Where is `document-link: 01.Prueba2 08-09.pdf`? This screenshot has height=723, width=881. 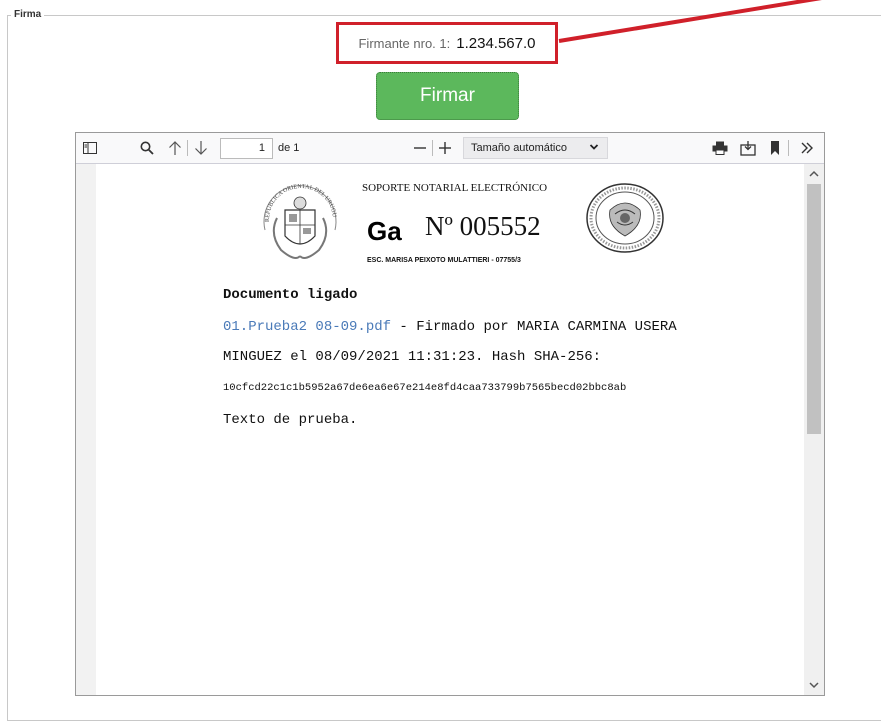 document-link: 01.Prueba2 08-09.pdf is located at coordinates (307, 327).